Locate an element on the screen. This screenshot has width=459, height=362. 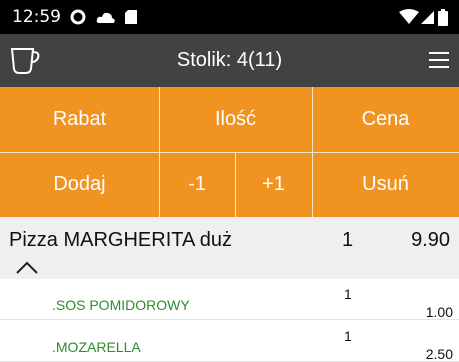
minus-one-button: -1 is located at coordinates (197, 184).